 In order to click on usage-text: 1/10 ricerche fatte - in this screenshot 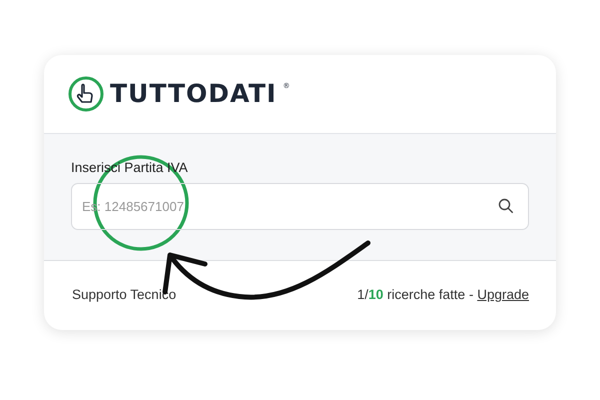, I will do `click(415, 295)`.